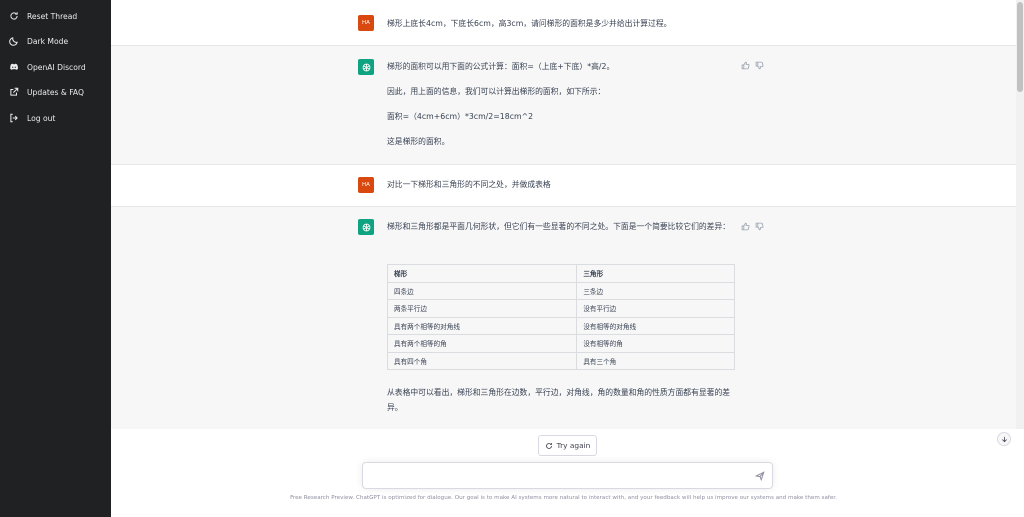  I want to click on table-row: 具有两个相等的角 没有相等的角, so click(560, 343).